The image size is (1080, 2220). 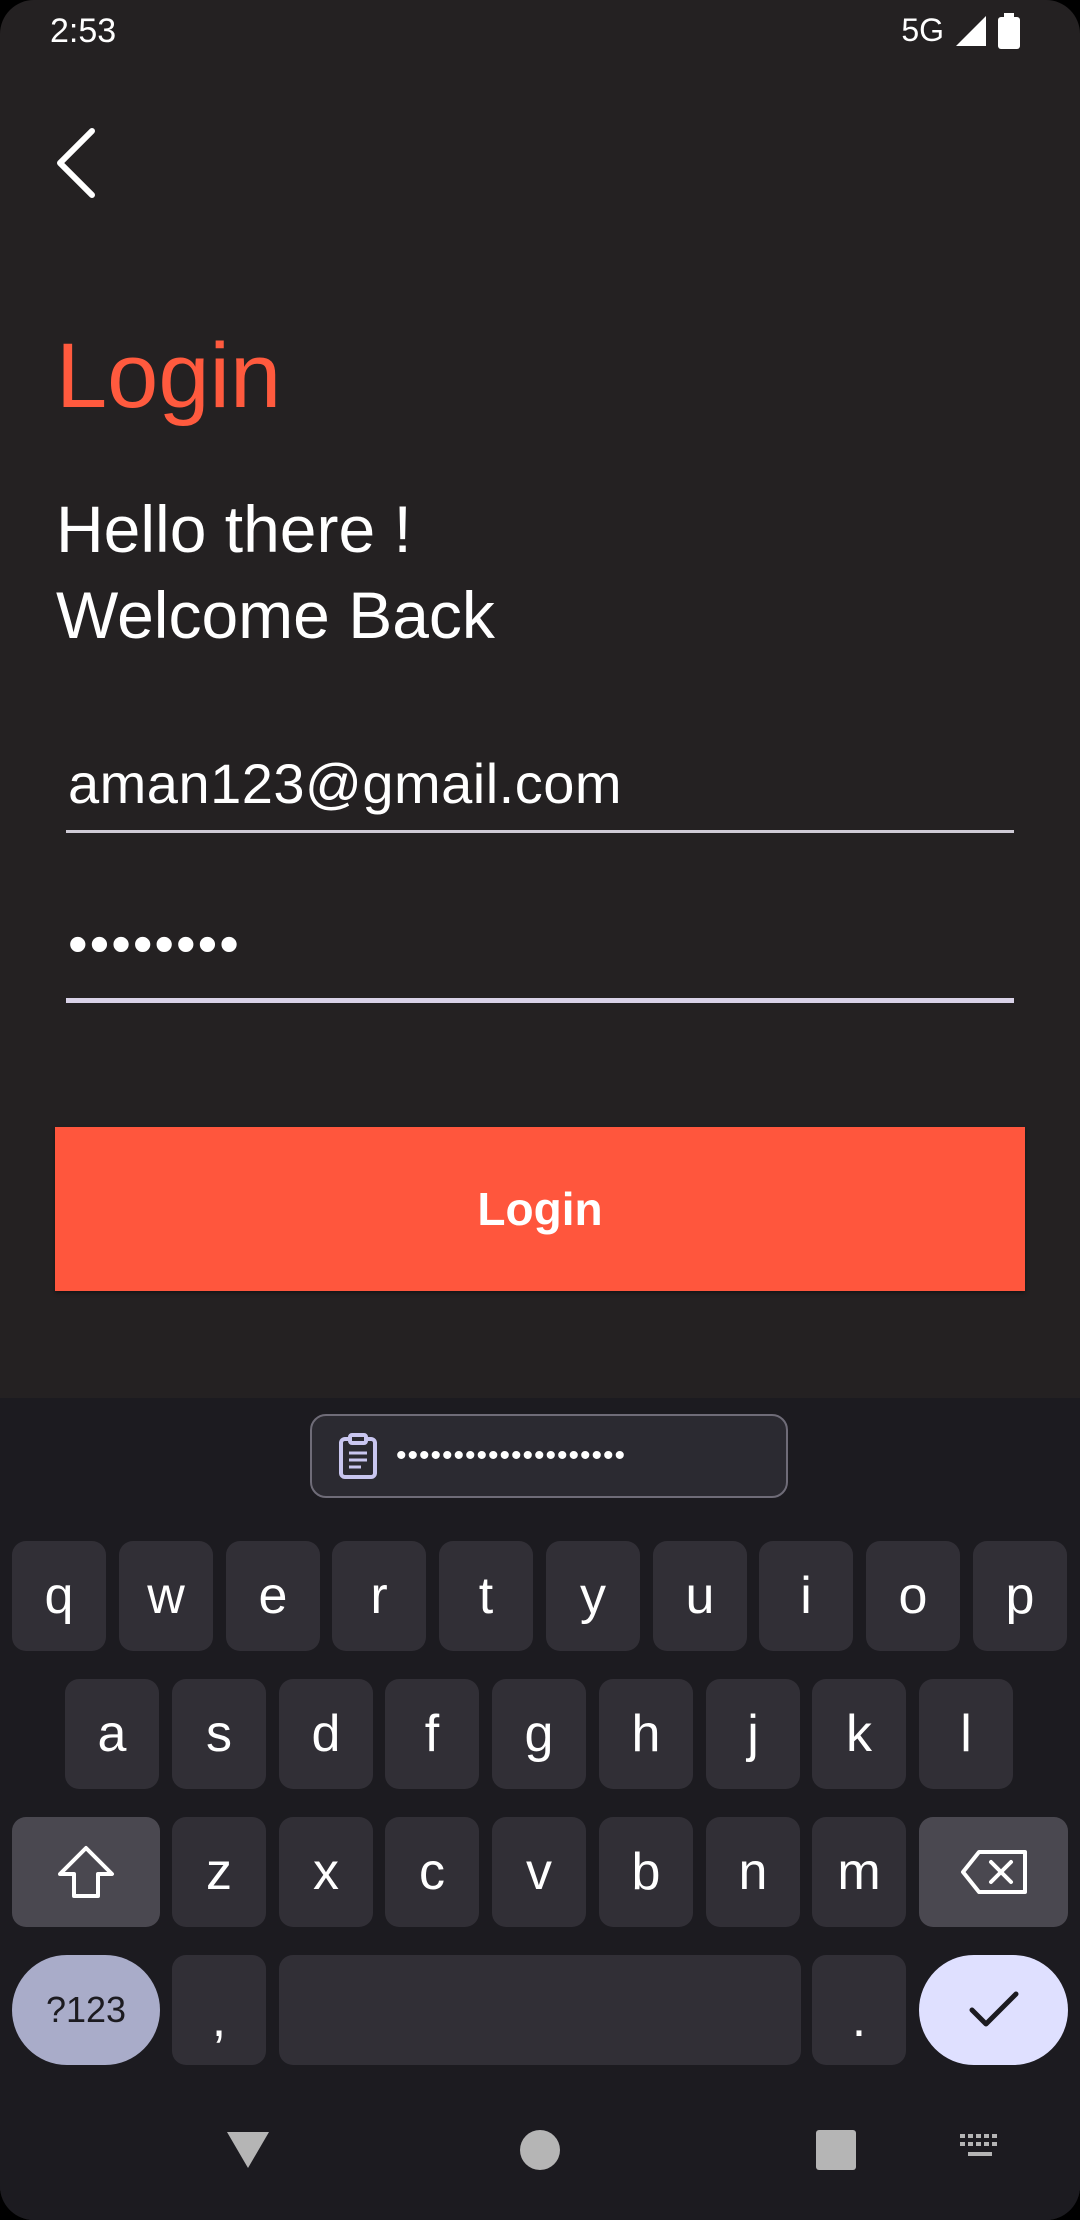 I want to click on key-a: a, so click(x=112, y=1734).